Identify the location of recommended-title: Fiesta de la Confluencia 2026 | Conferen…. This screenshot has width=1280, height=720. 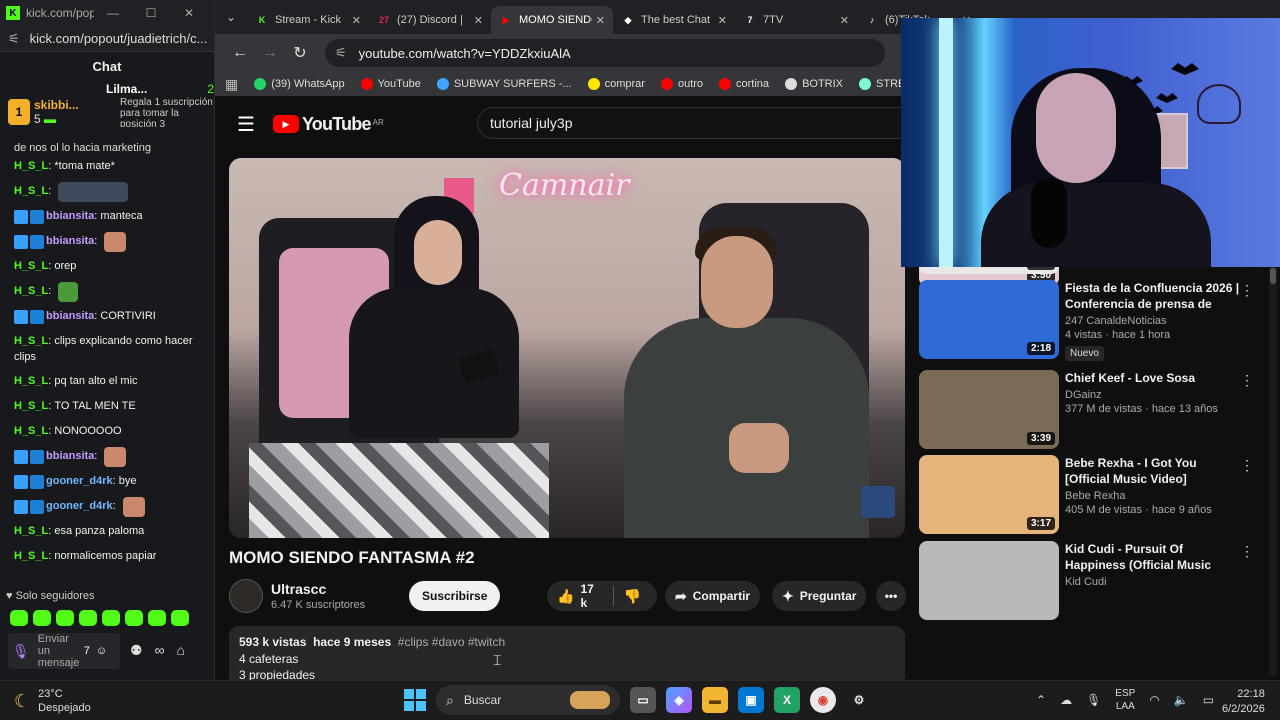
(1152, 296).